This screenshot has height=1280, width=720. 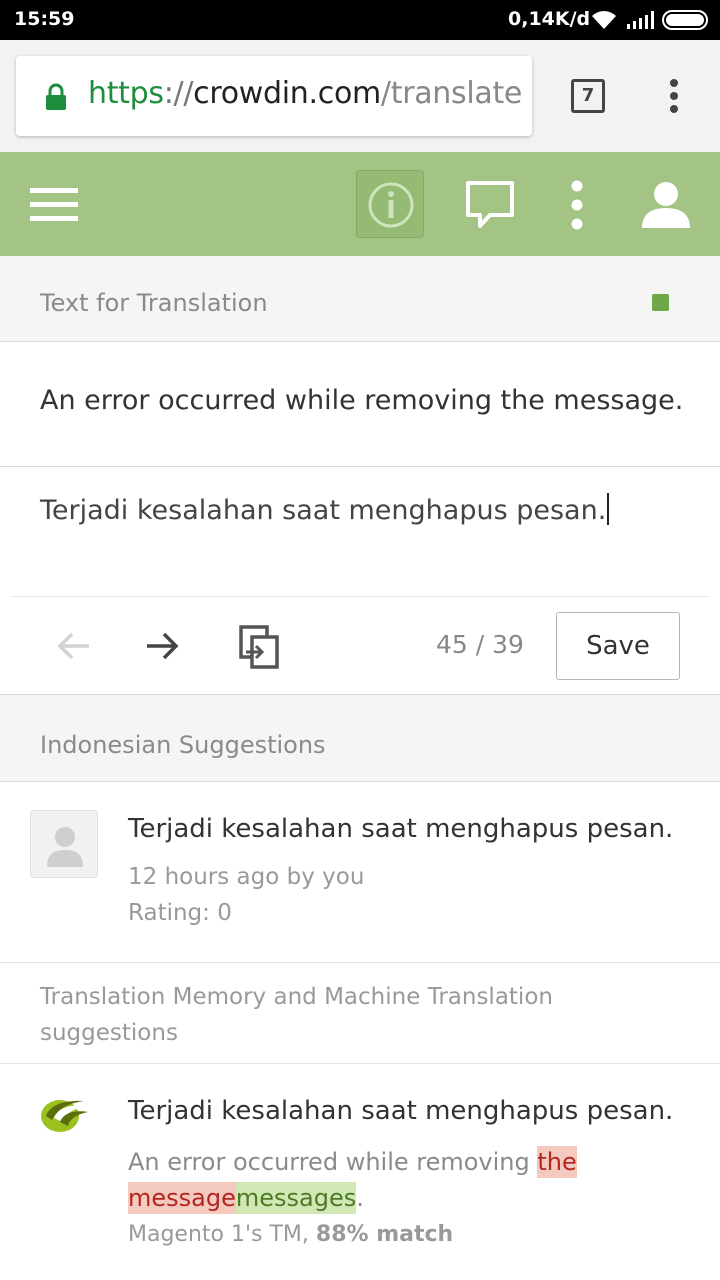 I want to click on menu-icon, so click(x=54, y=207).